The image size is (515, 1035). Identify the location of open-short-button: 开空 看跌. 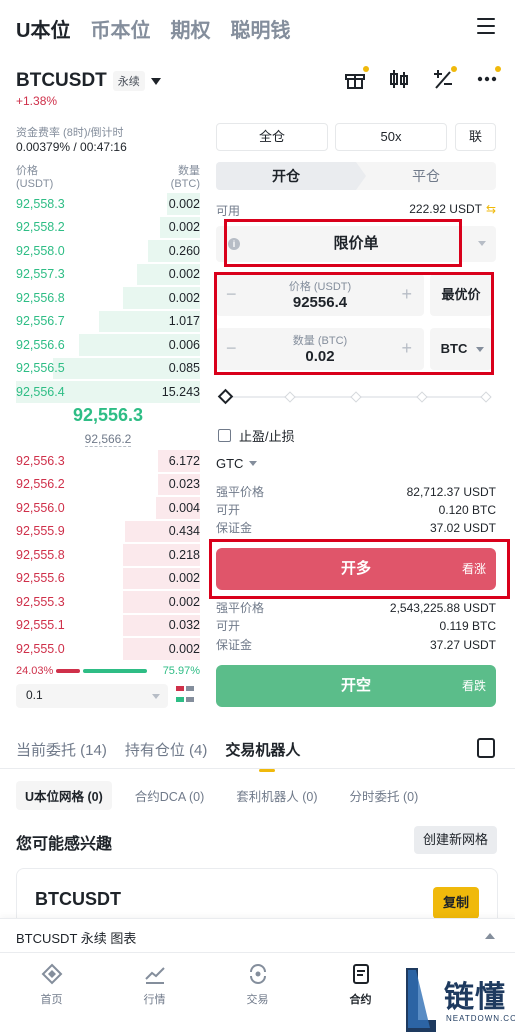
(356, 686).